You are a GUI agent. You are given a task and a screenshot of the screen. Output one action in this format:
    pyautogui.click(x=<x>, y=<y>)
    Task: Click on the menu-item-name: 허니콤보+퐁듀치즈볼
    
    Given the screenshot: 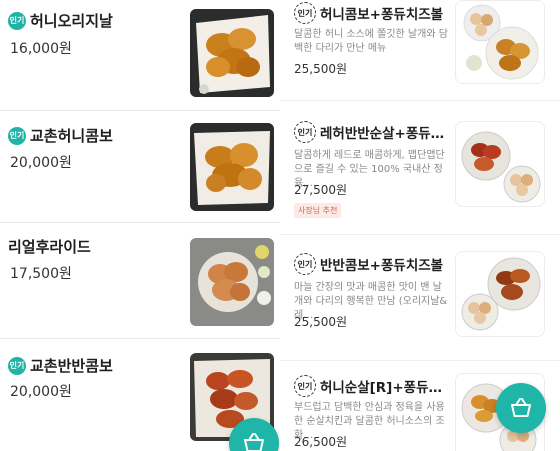 What is the action you would take?
    pyautogui.click(x=382, y=15)
    